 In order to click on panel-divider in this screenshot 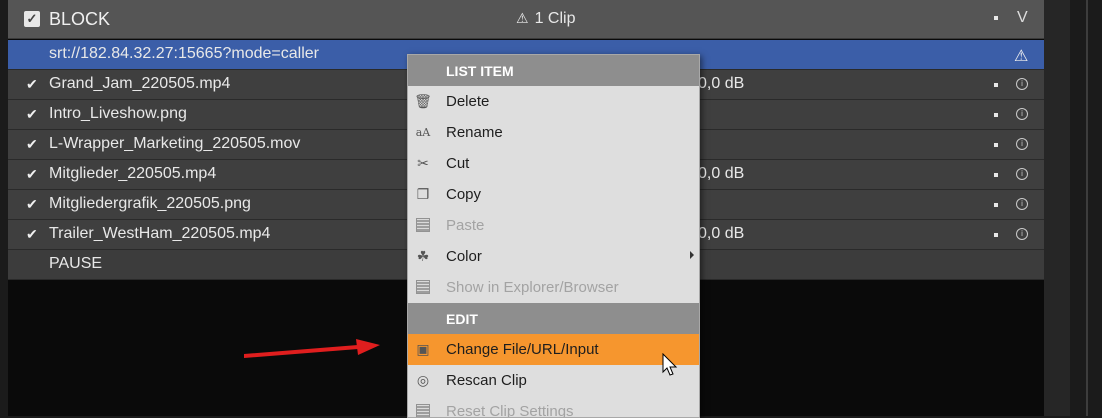, I will do `click(1087, 208)`.